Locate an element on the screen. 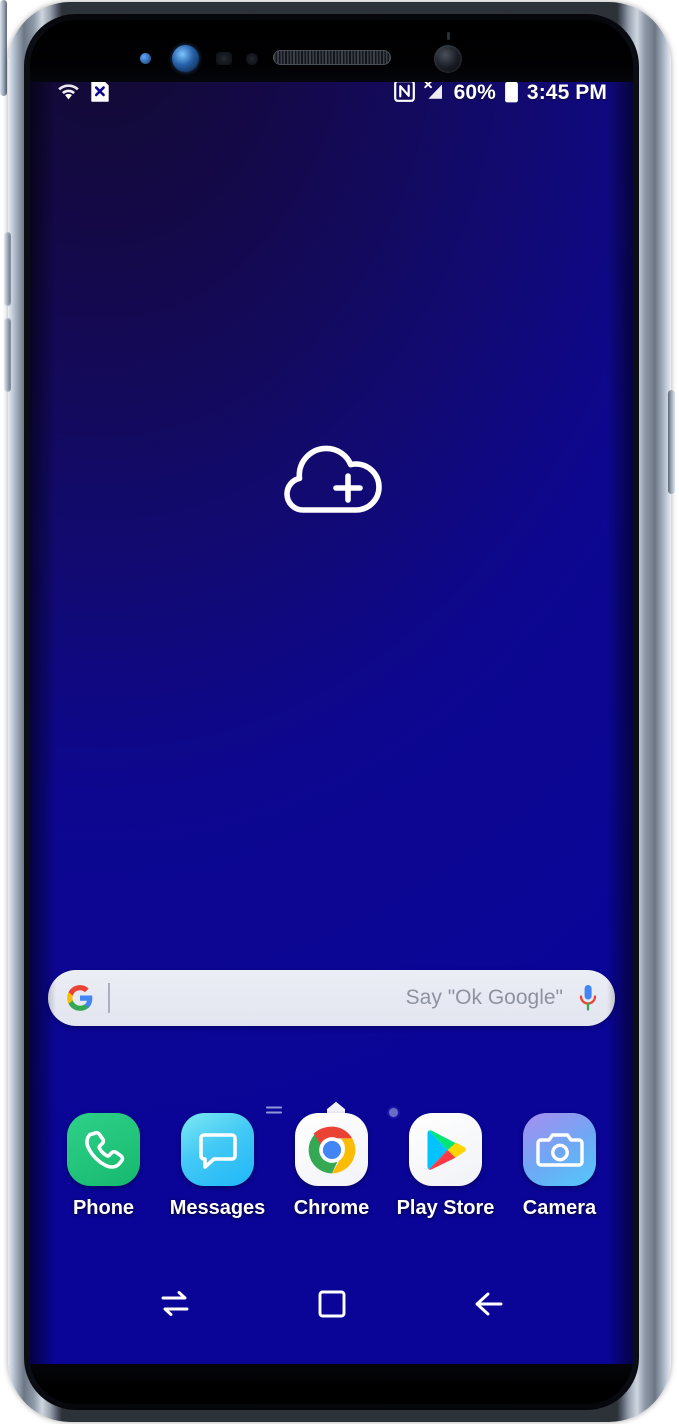 The width and height of the screenshot is (679, 1424). camera-icon is located at coordinates (559, 1149).